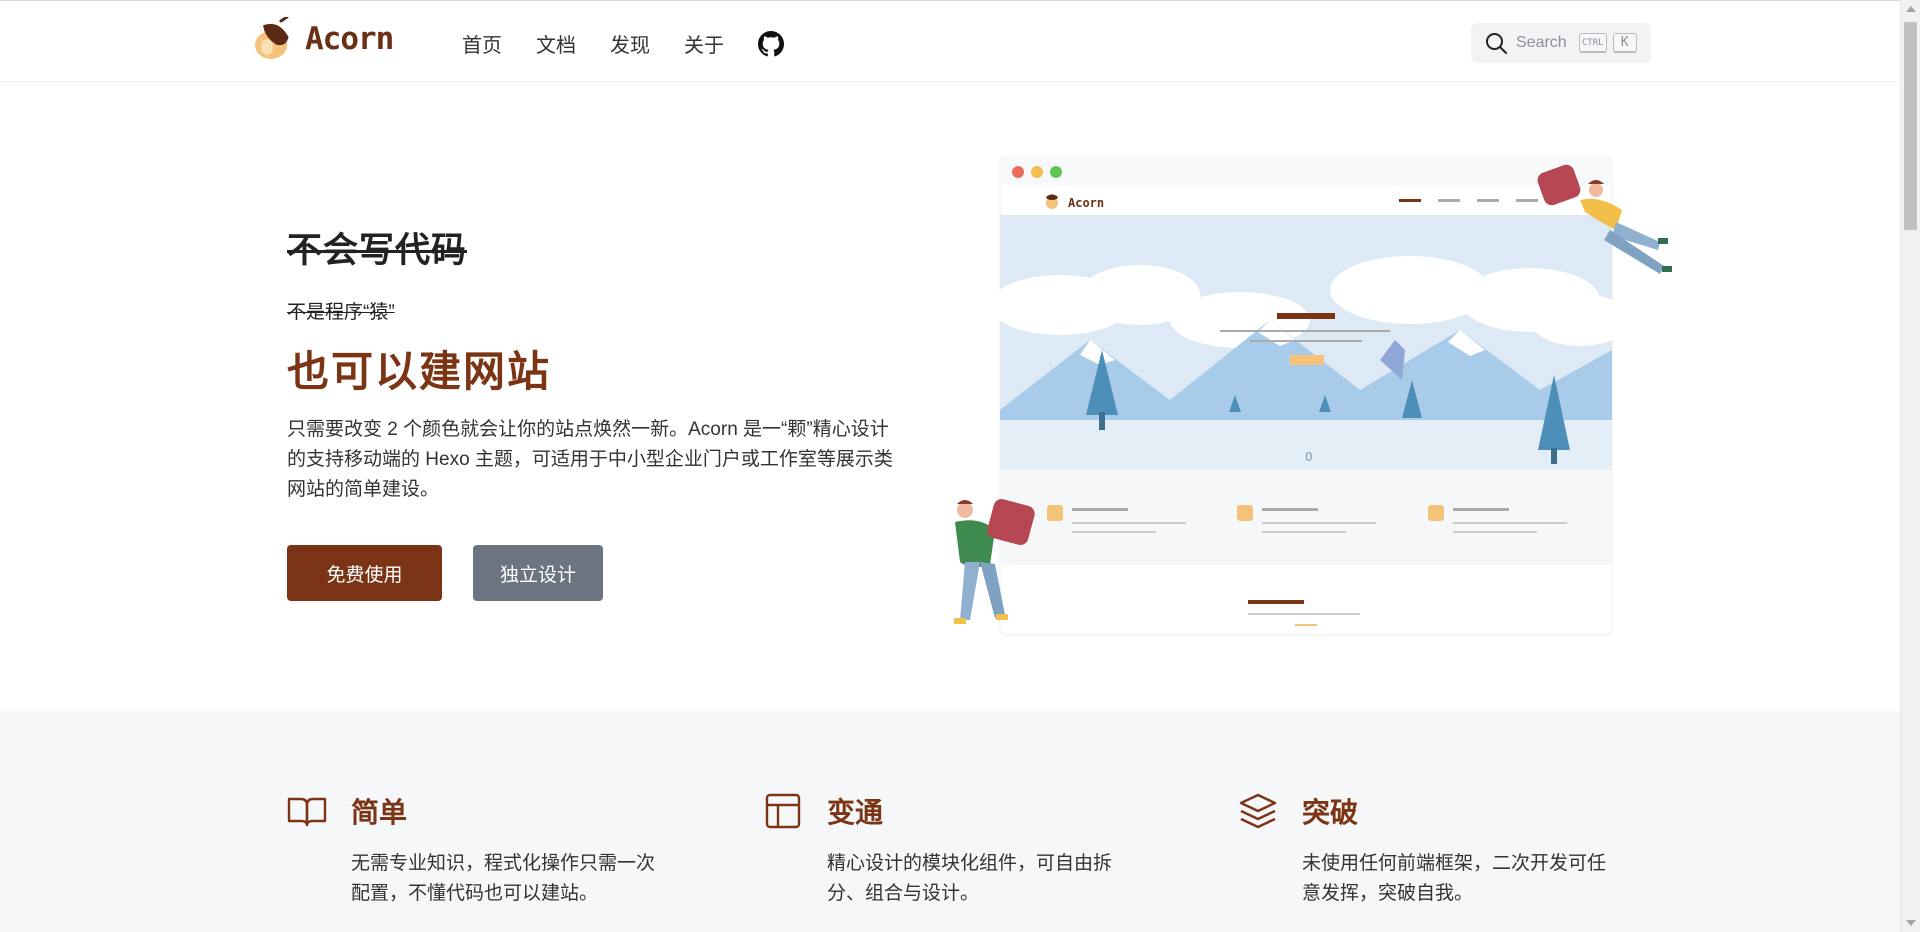 This screenshot has width=1920, height=932. Describe the element at coordinates (272, 38) in the screenshot. I see `acorn-logo-icon` at that location.